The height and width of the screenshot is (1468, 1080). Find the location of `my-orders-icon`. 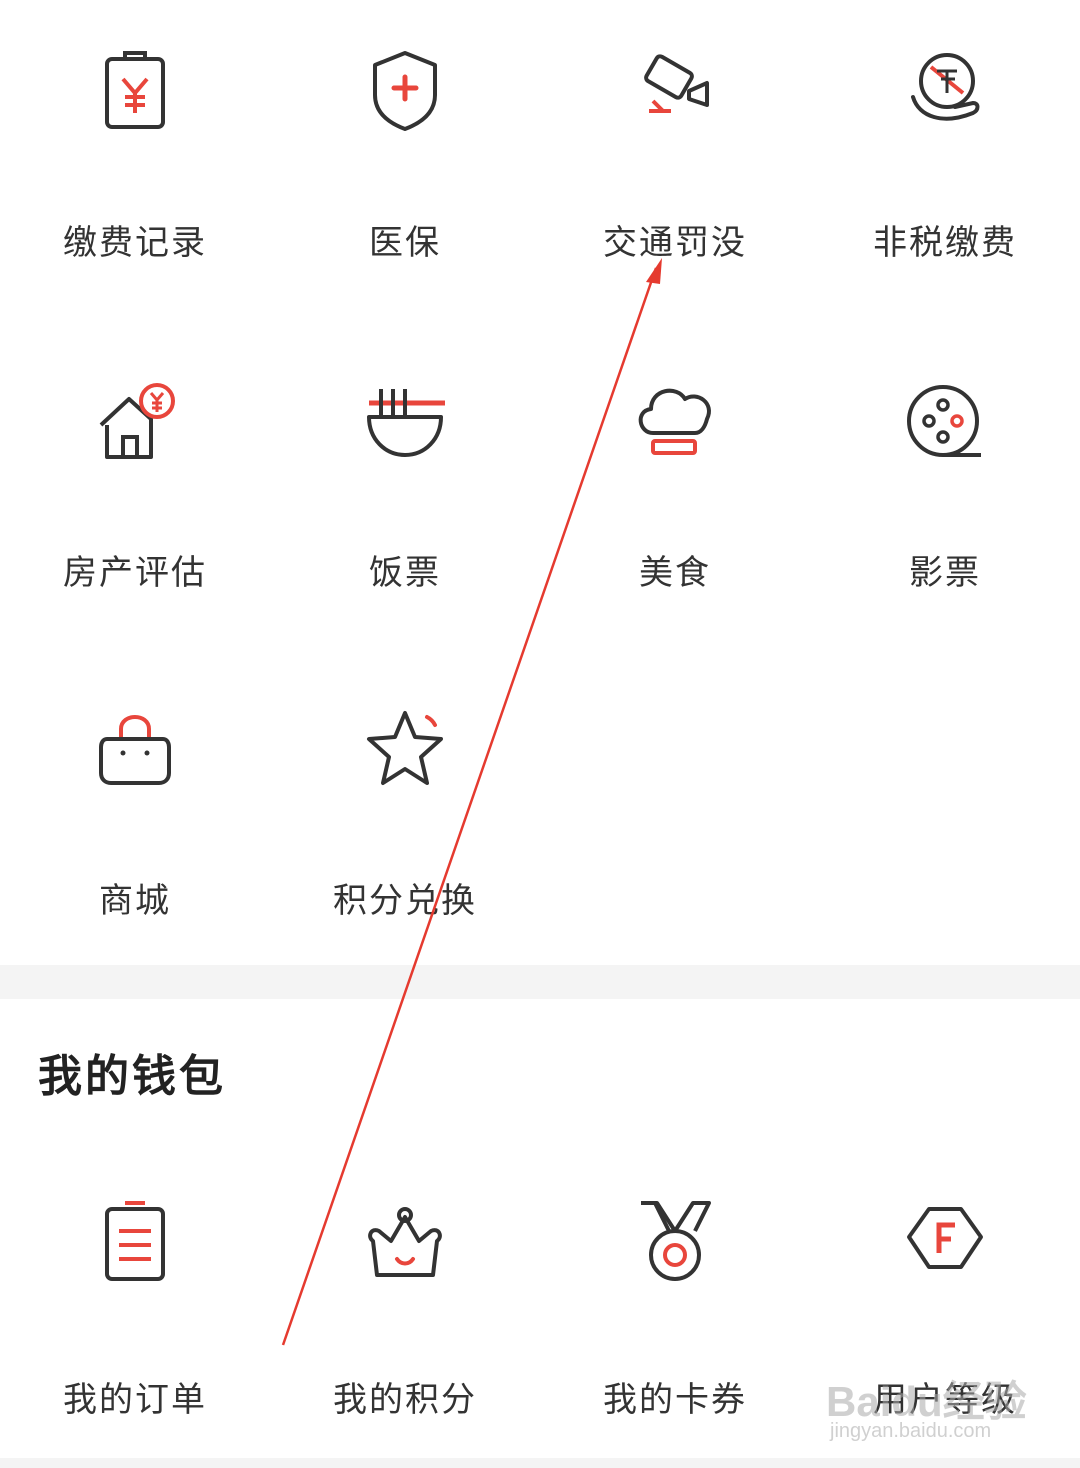

my-orders-icon is located at coordinates (135, 1242).